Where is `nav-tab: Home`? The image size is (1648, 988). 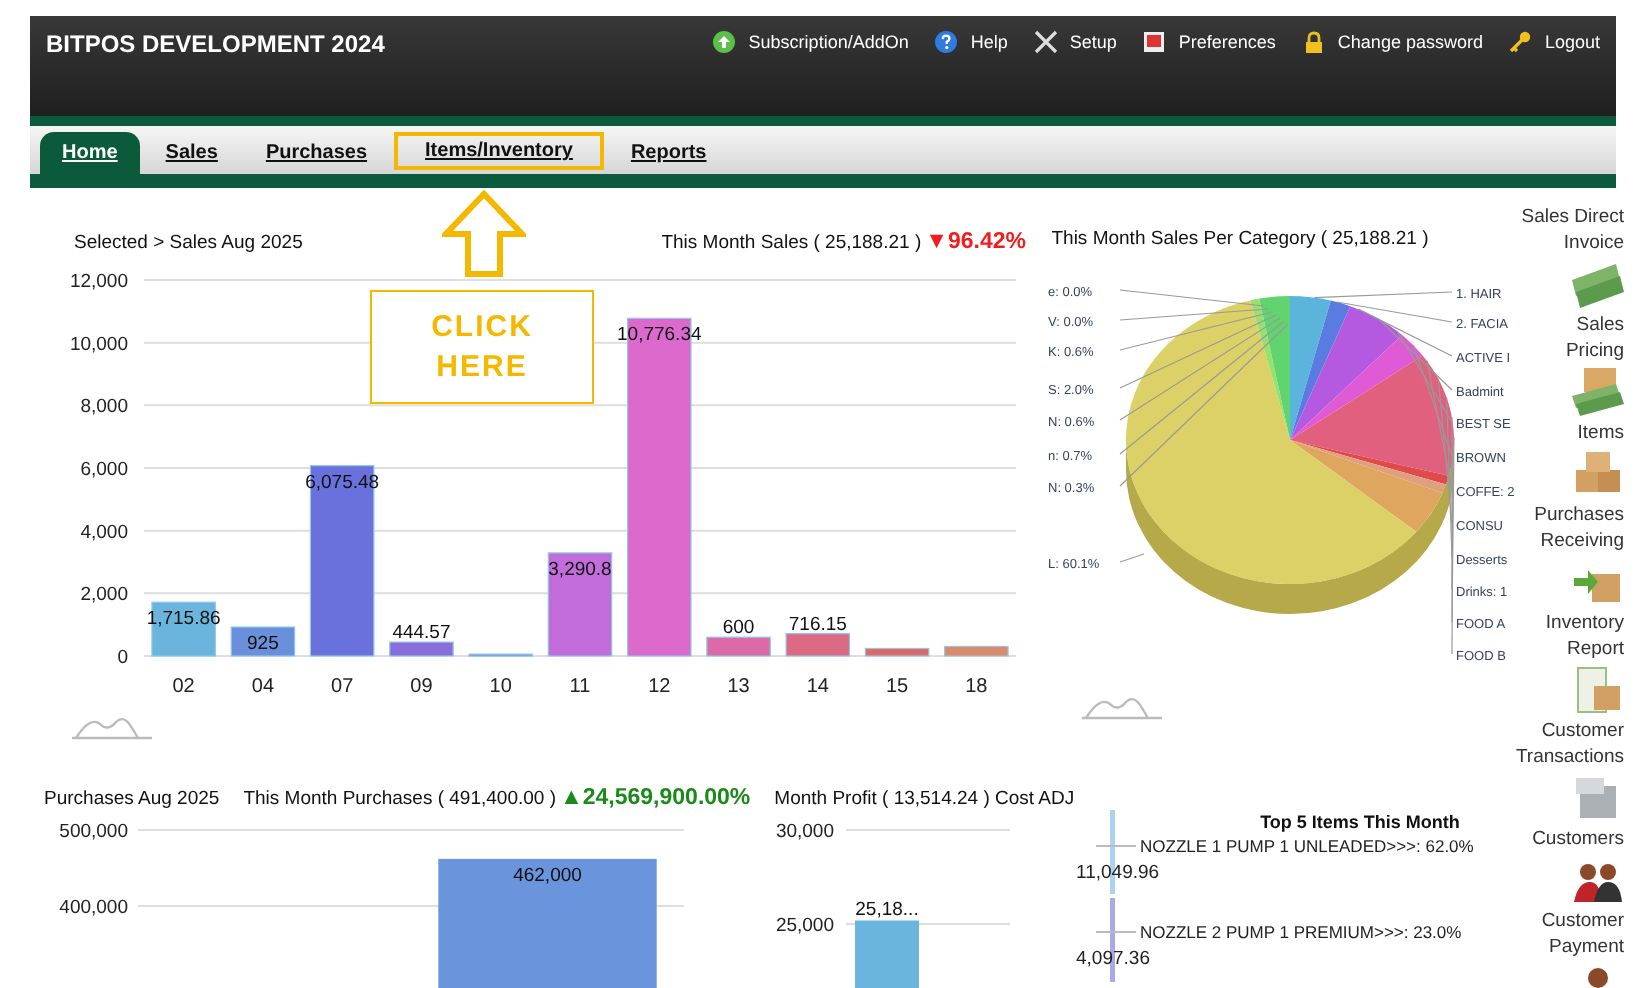 nav-tab: Home is located at coordinates (90, 153).